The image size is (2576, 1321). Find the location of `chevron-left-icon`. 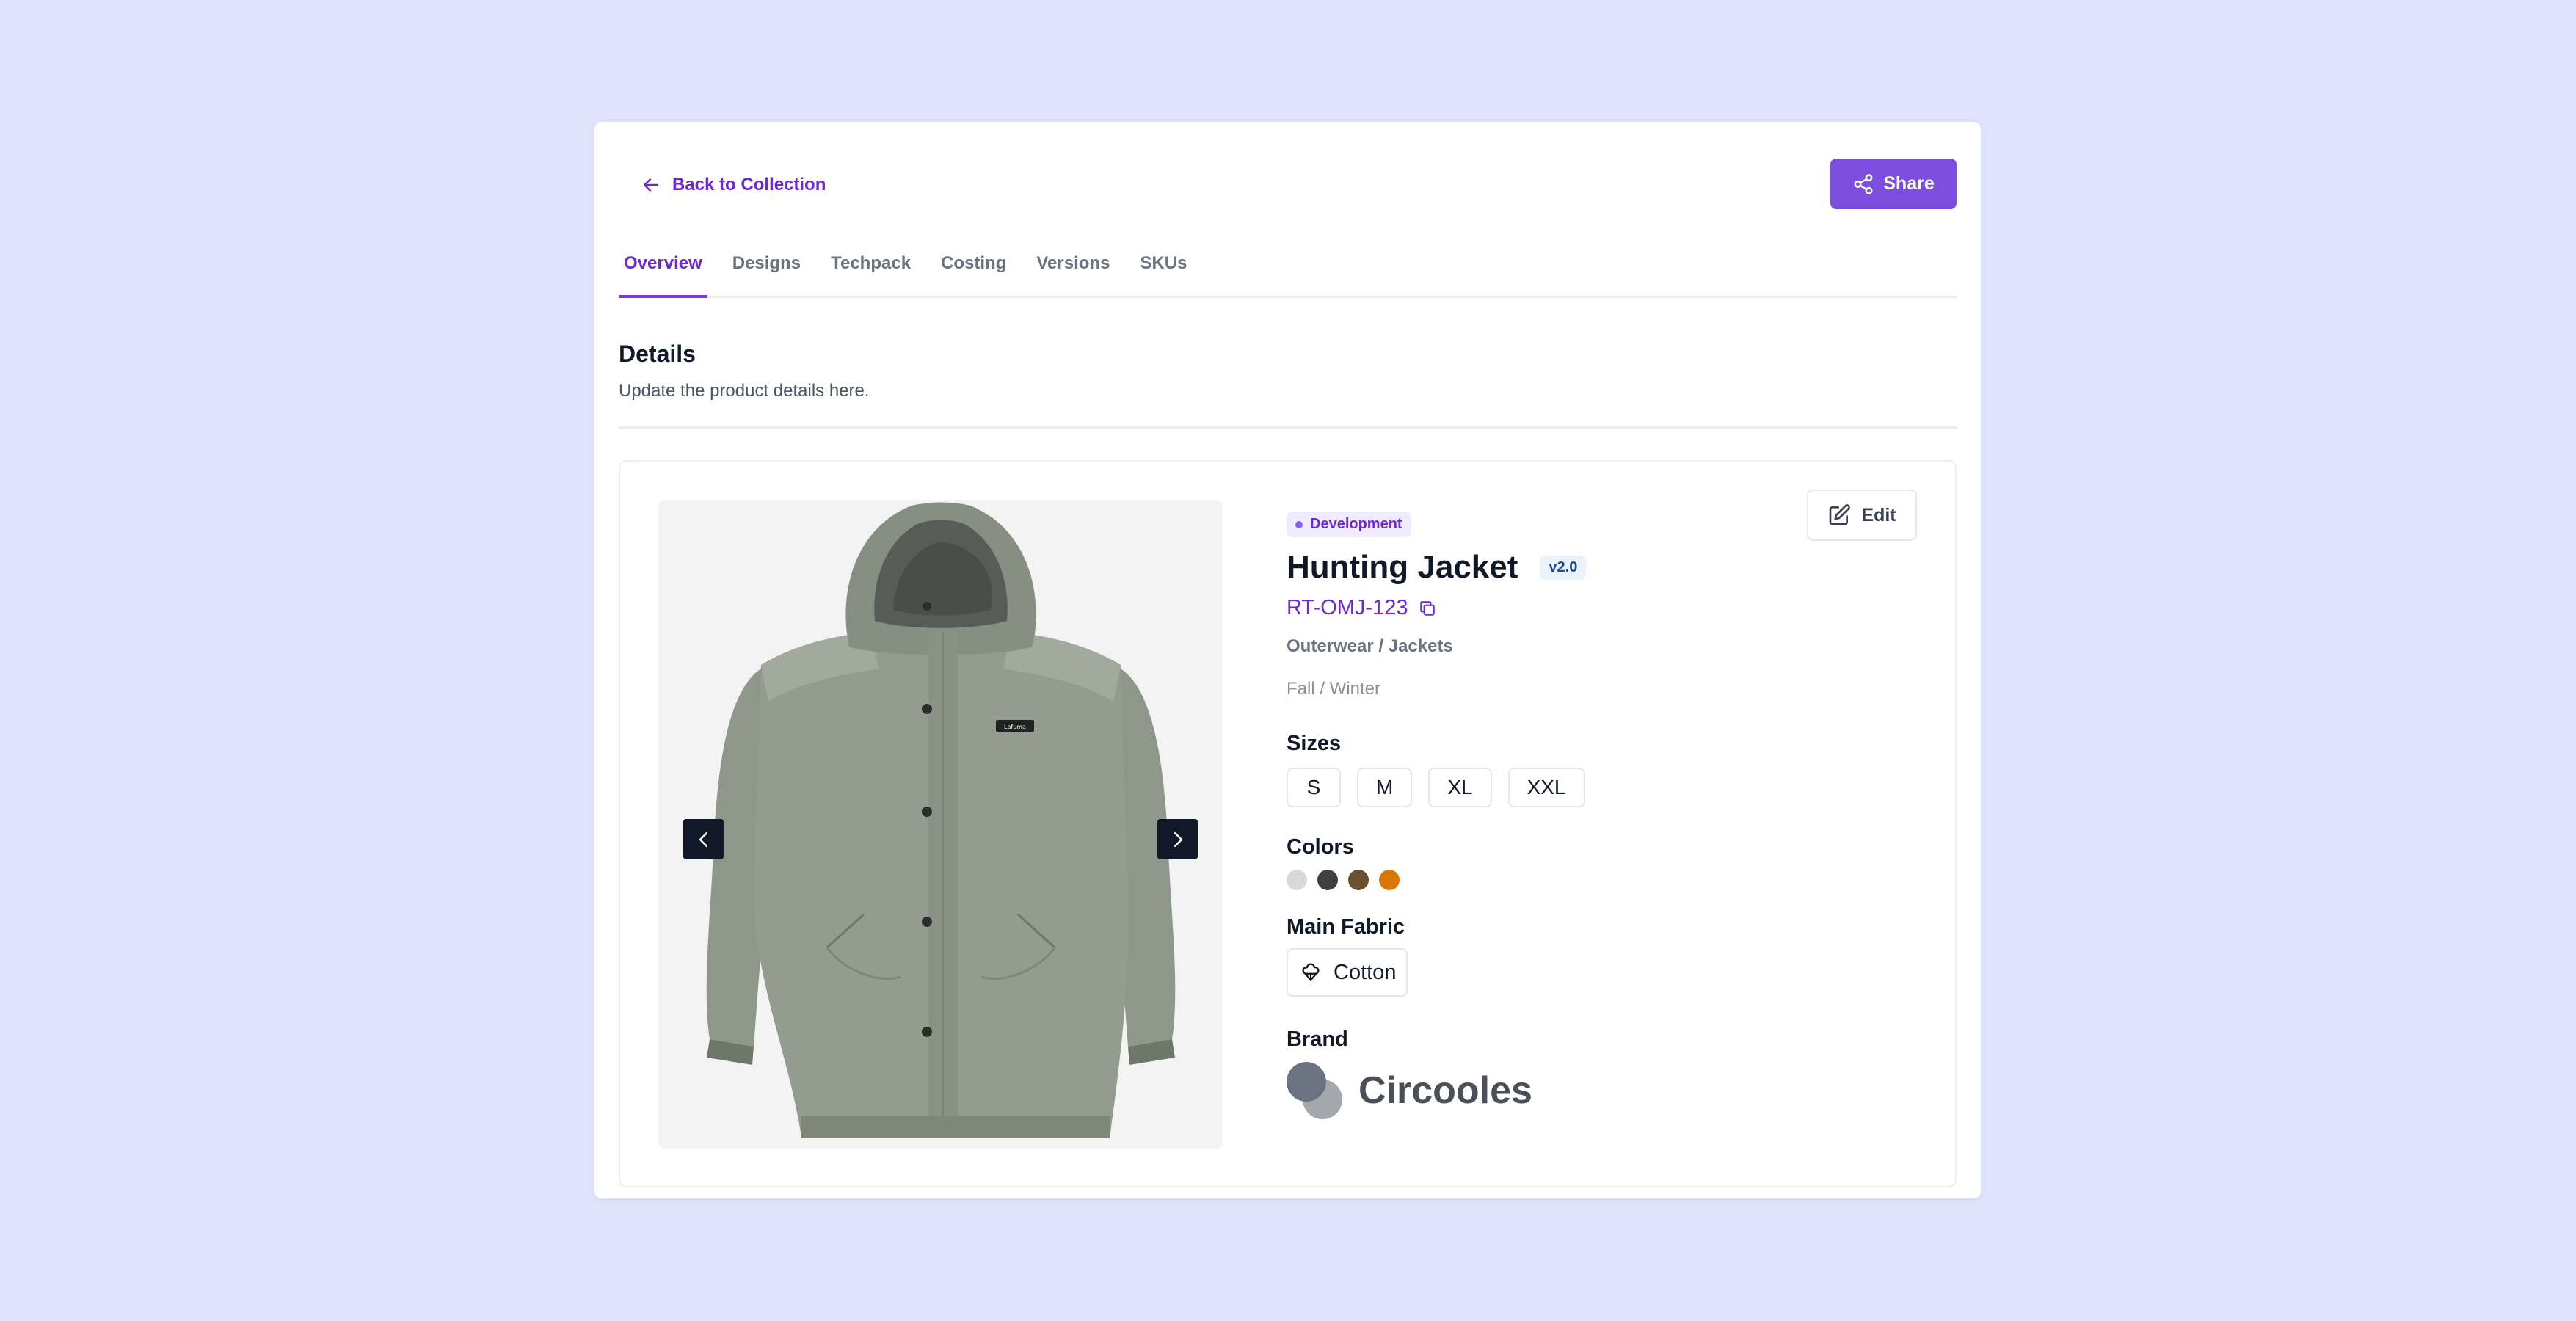

chevron-left-icon is located at coordinates (703, 839).